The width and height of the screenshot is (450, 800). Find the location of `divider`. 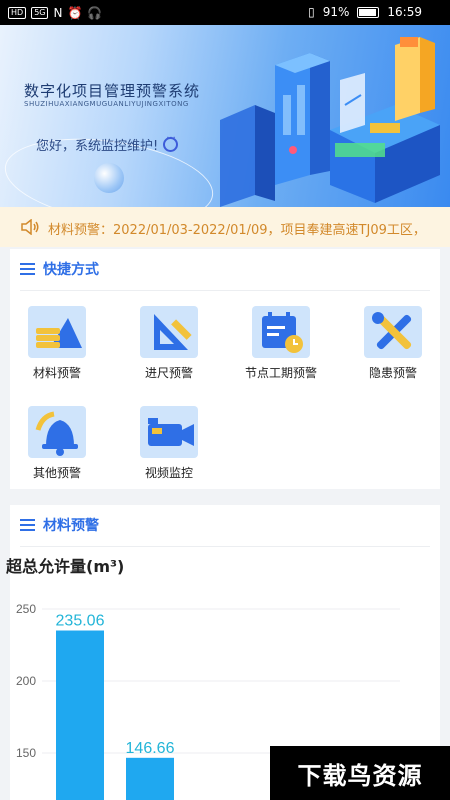

divider is located at coordinates (225, 290).